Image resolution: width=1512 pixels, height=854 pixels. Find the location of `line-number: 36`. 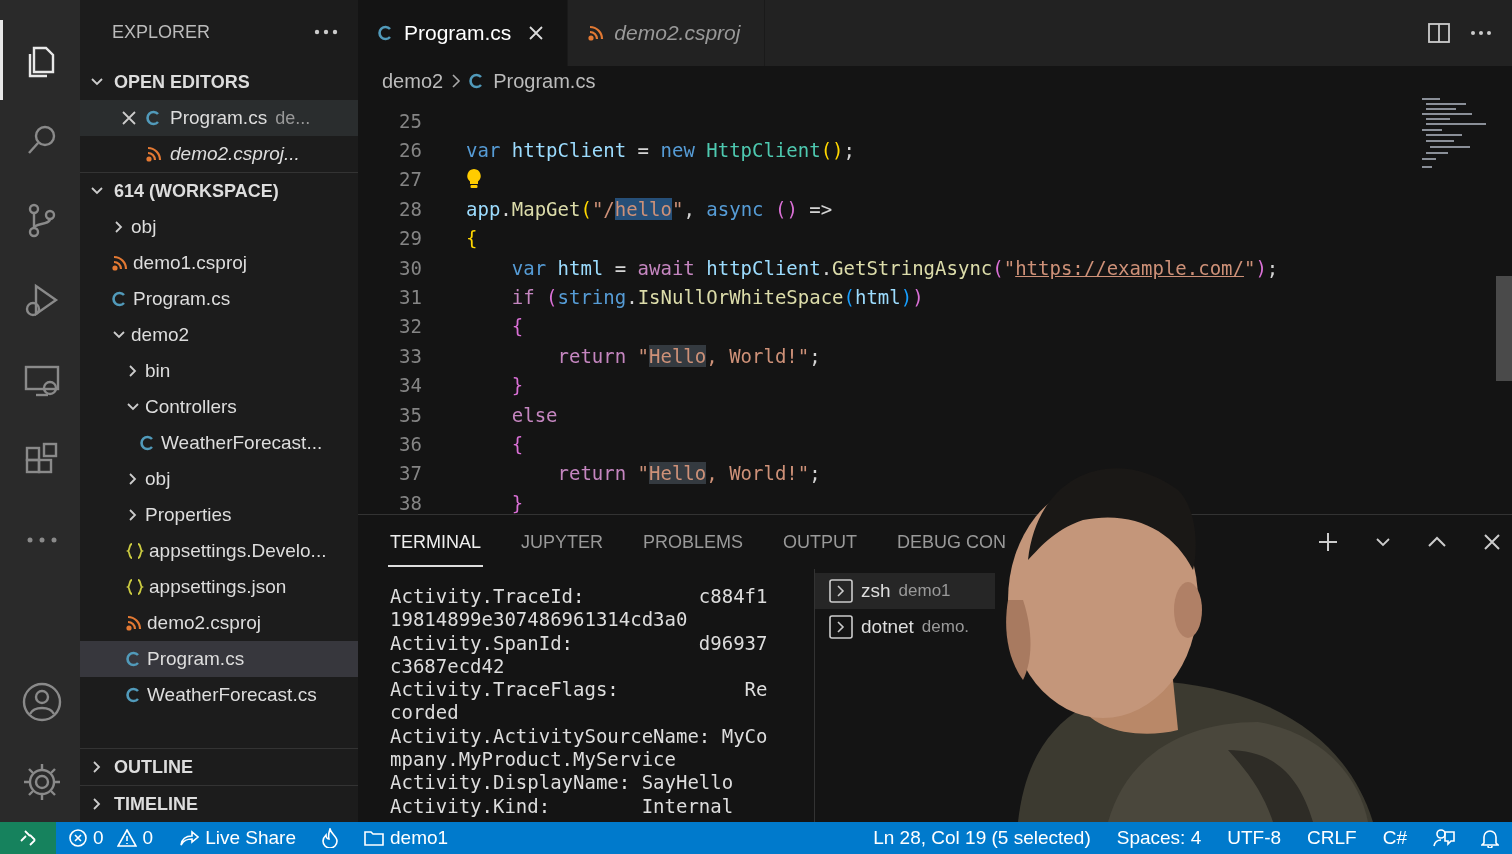

line-number: 36 is located at coordinates (410, 444).